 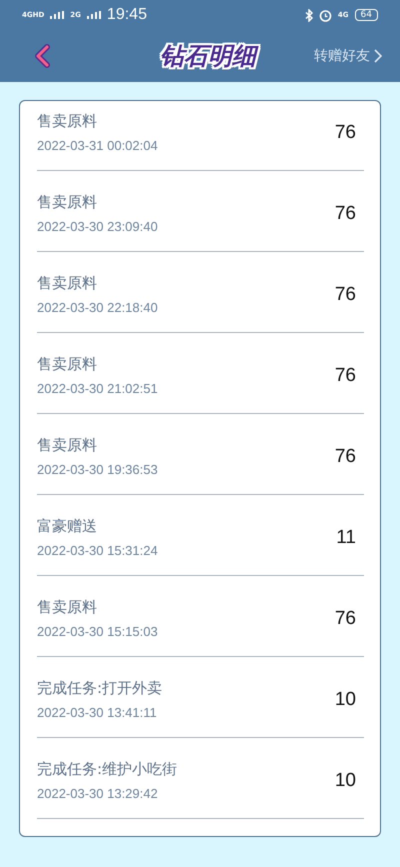 What do you see at coordinates (346, 538) in the screenshot?
I see `record-amount: 11` at bounding box center [346, 538].